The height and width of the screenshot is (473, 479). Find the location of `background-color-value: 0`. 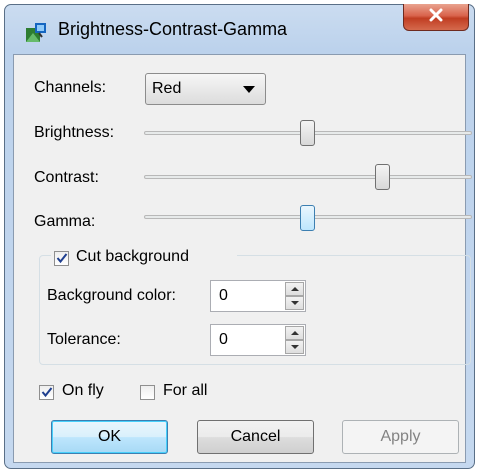

background-color-value: 0 is located at coordinates (223, 295).